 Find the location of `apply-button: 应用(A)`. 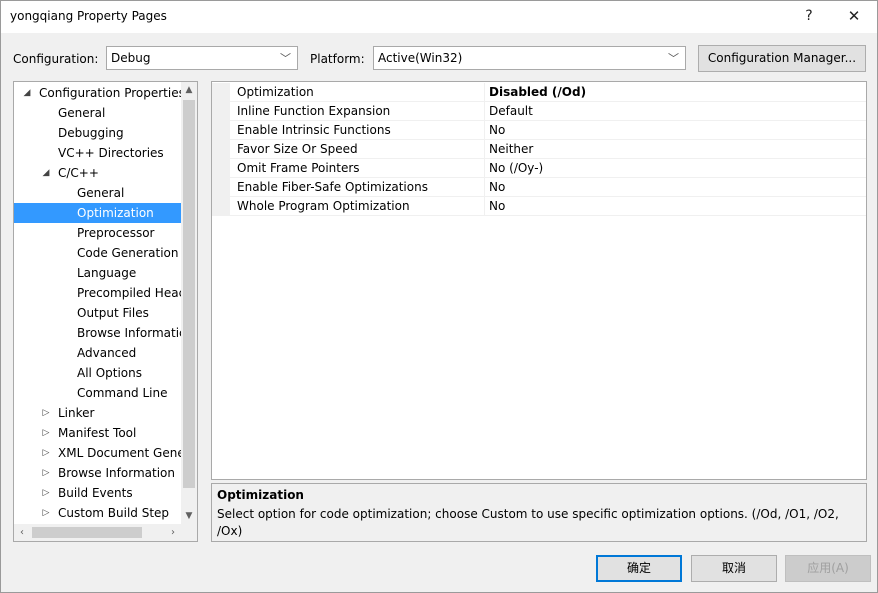

apply-button: 应用(A) is located at coordinates (828, 568).